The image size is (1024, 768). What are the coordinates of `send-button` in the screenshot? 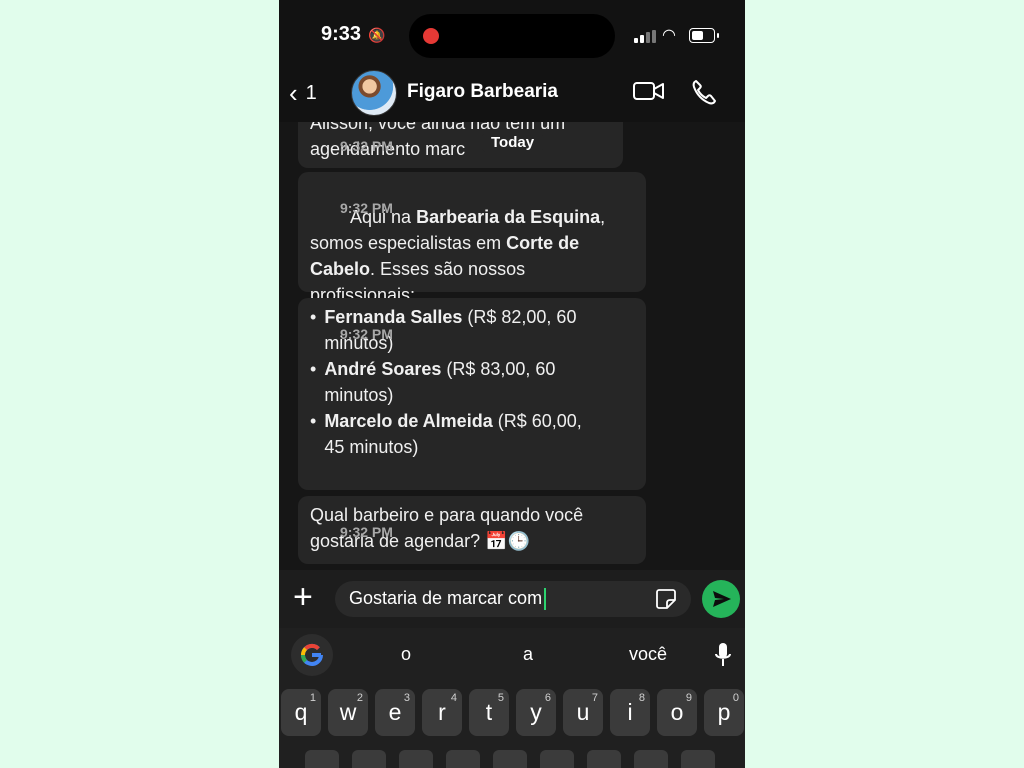 It's located at (721, 599).